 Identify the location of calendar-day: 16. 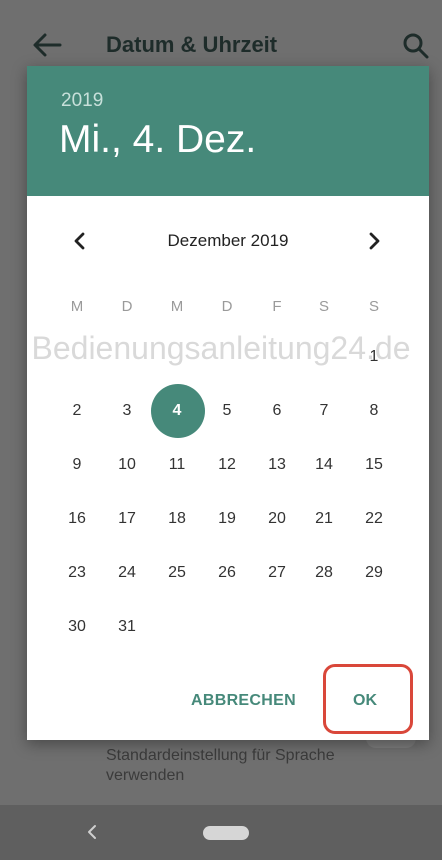
(77, 519).